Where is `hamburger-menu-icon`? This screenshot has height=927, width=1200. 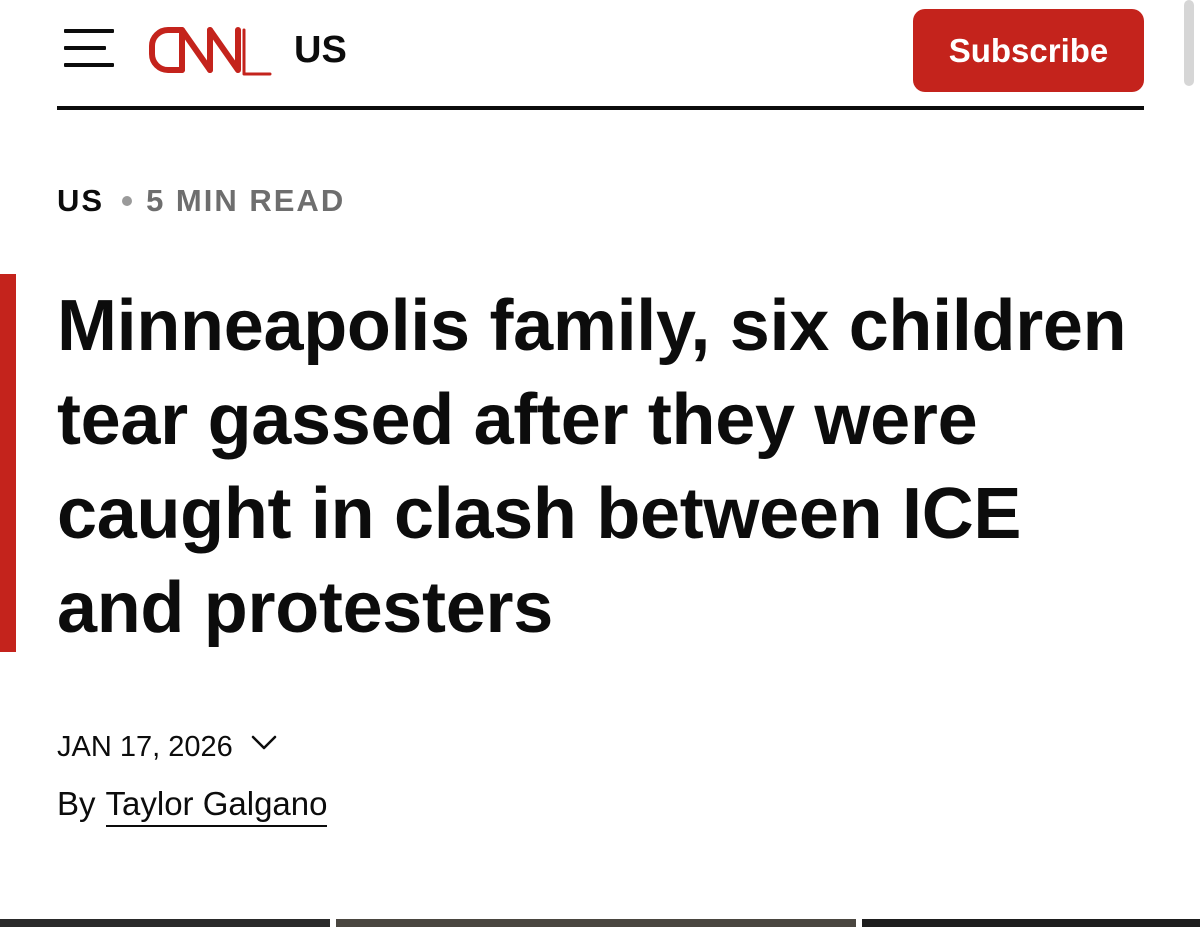 hamburger-menu-icon is located at coordinates (89, 48).